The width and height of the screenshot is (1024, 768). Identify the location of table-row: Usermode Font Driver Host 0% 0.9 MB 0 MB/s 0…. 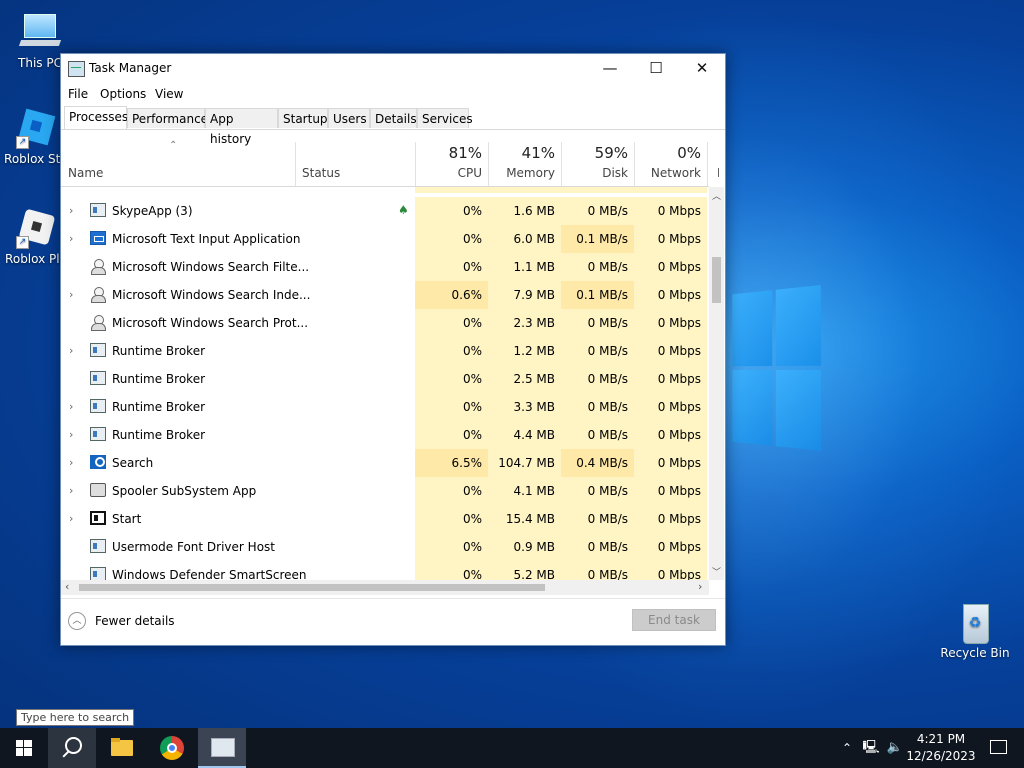
(385, 547).